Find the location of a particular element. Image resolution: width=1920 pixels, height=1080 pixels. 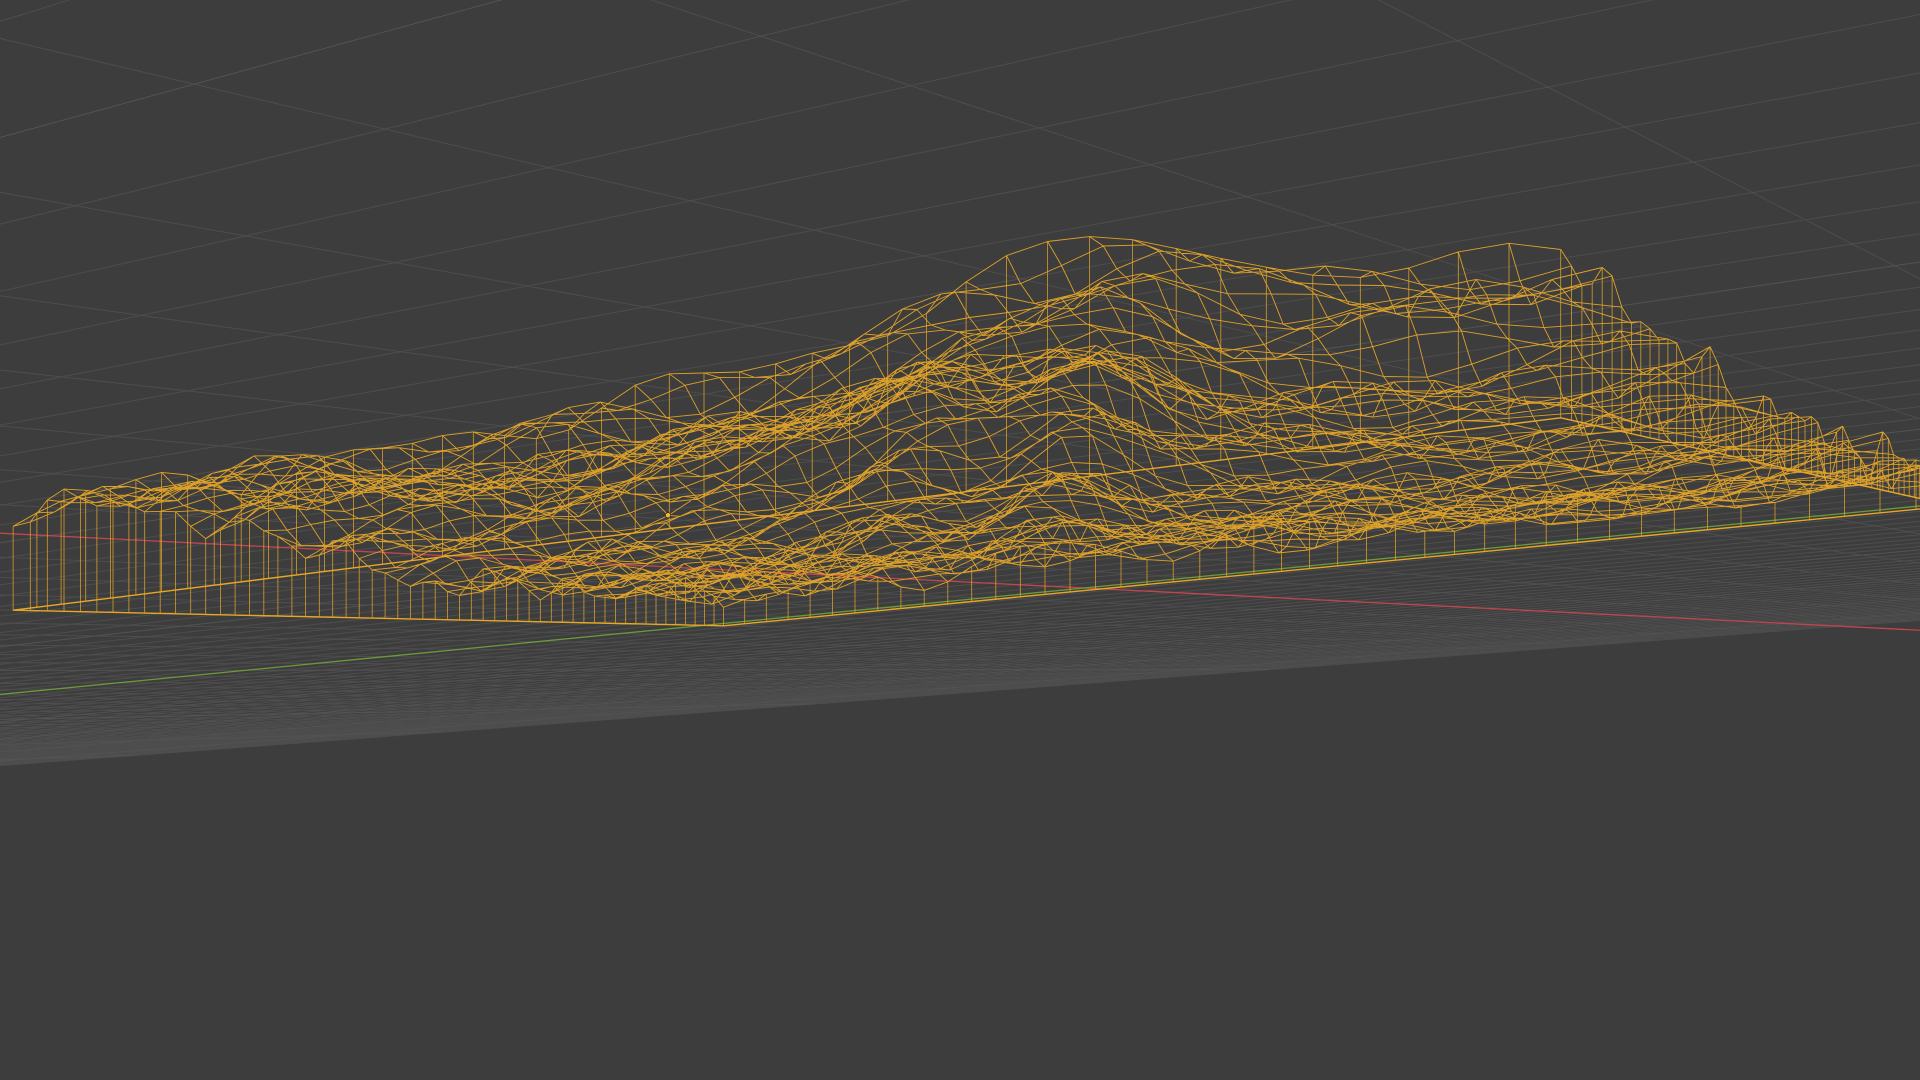

object-origin-dot is located at coordinates (668, 515).